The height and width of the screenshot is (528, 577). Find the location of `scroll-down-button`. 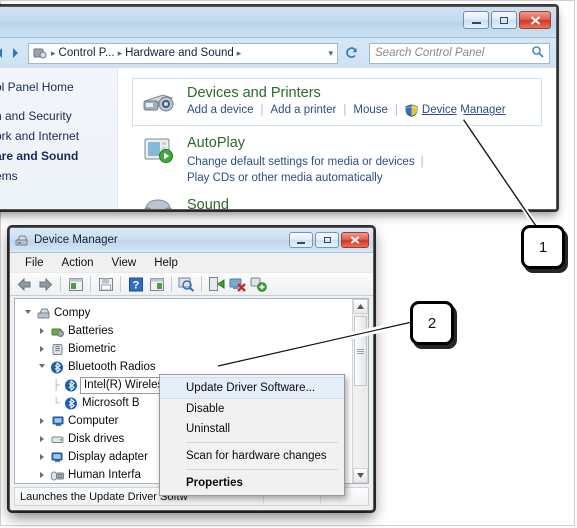

scroll-down-button is located at coordinates (360, 475).